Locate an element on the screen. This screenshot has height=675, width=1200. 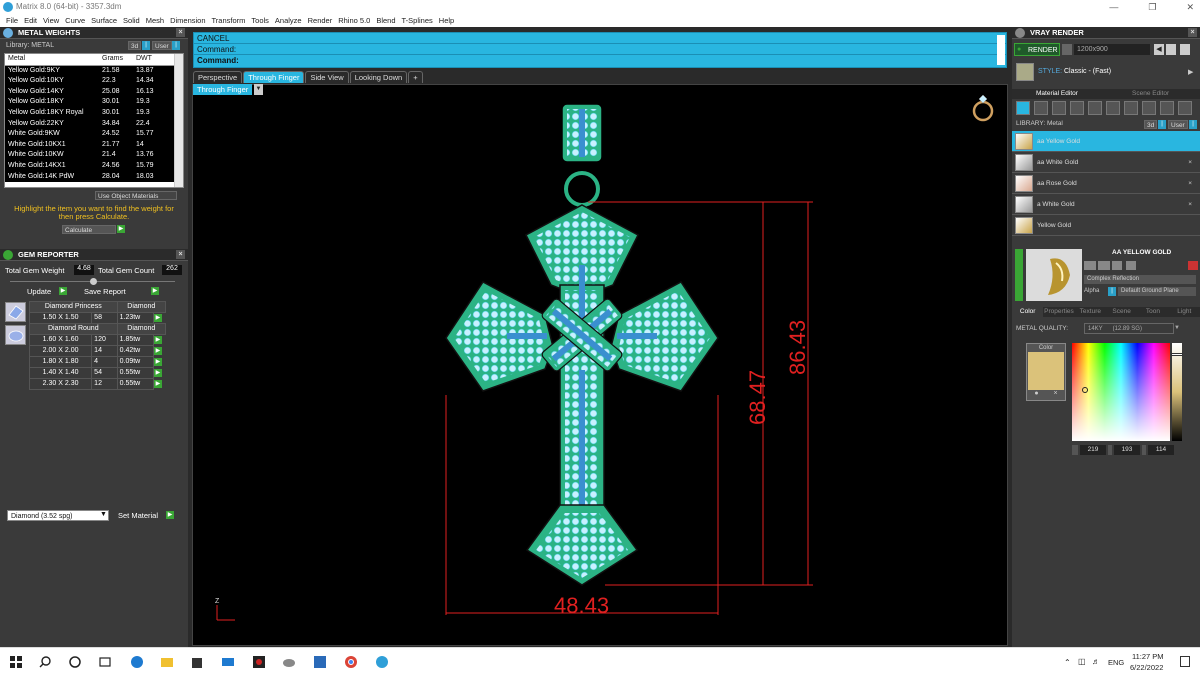
vray-lib-user-toggle: | is located at coordinates (1193, 124).